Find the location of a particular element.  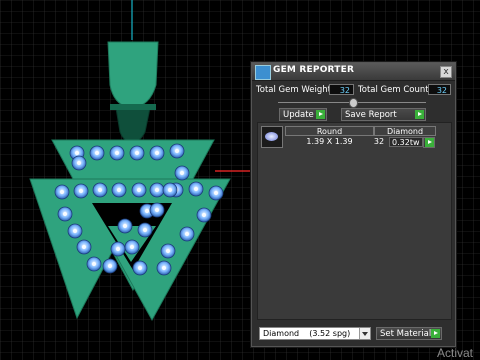

row-action-button is located at coordinates (429, 142).